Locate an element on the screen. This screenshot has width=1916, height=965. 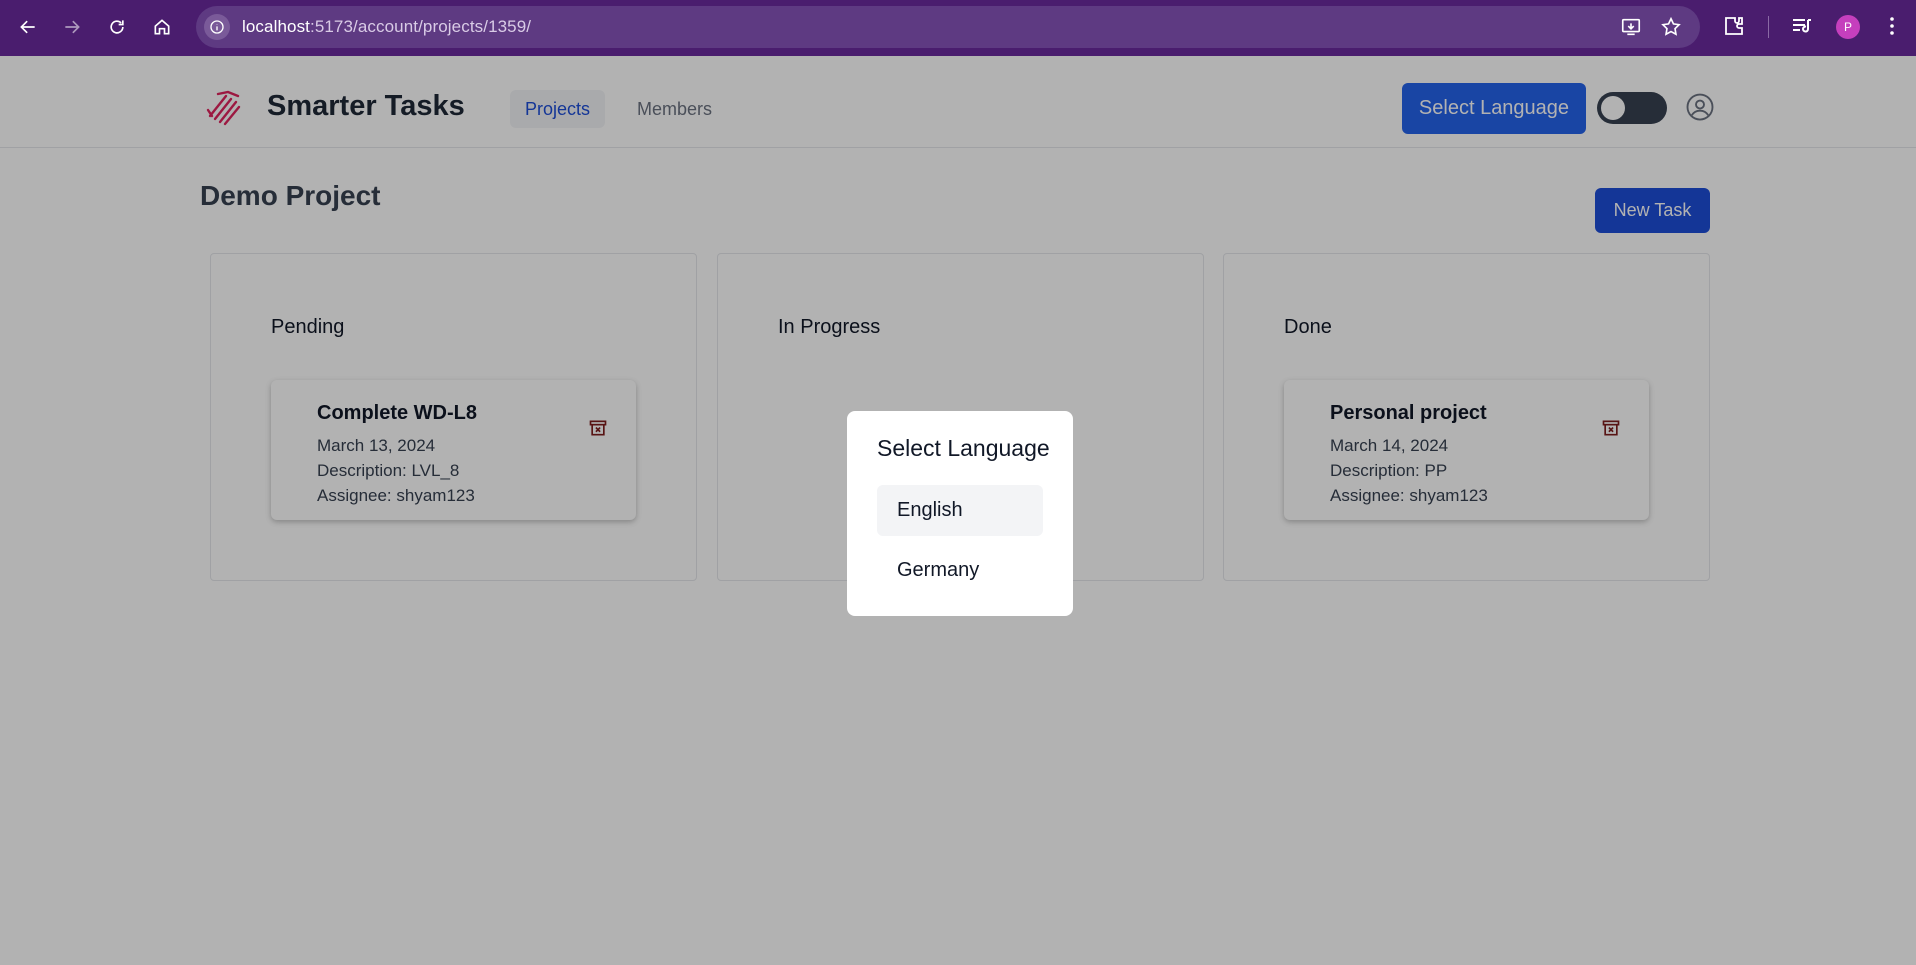
forward-icon is located at coordinates (72, 27).